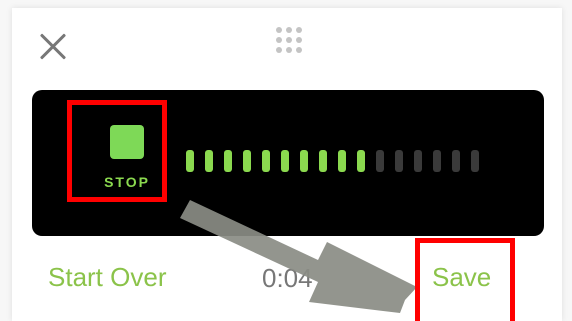  I want to click on close-icon, so click(53, 47).